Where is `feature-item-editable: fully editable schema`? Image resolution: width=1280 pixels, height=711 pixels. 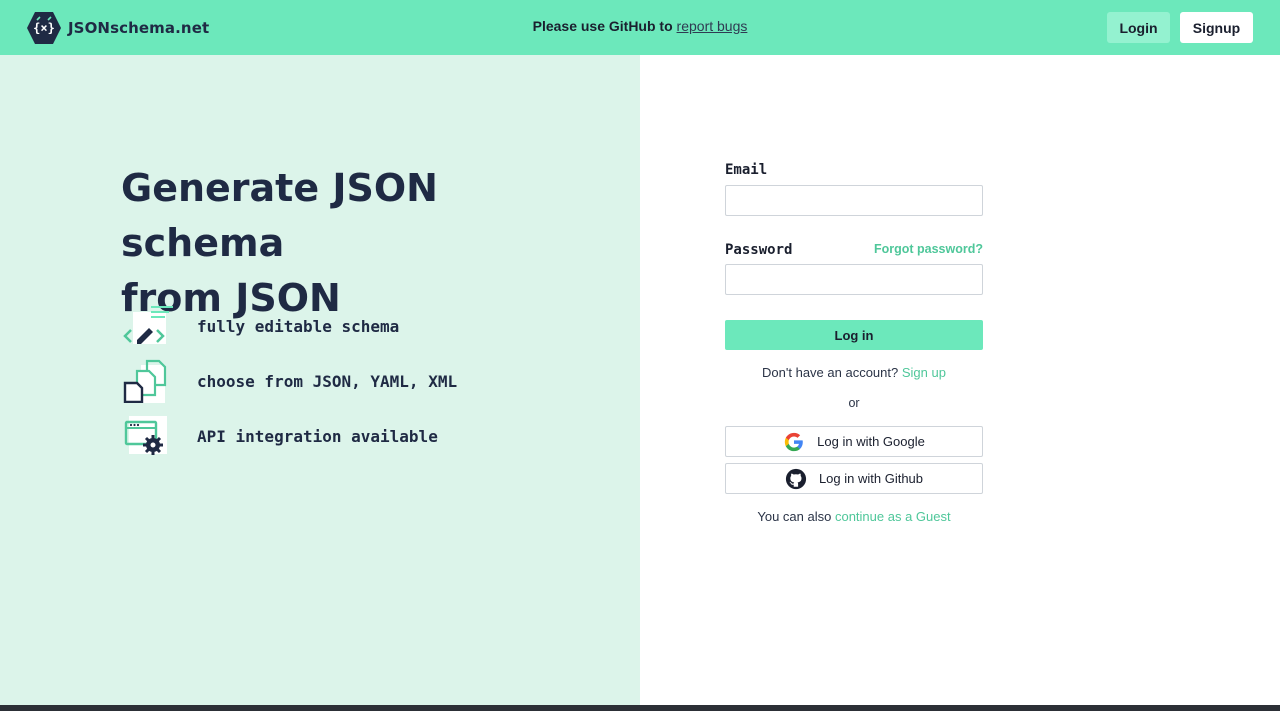 feature-item-editable: fully editable schema is located at coordinates (331, 326).